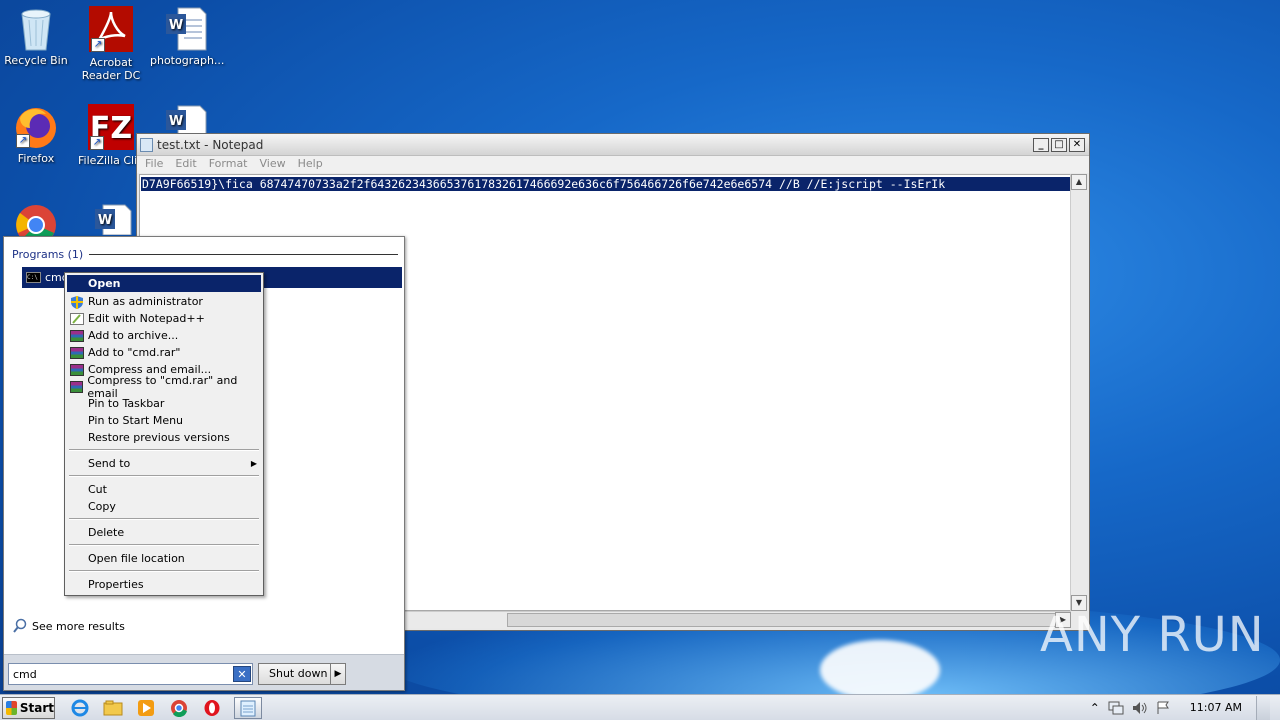 The height and width of the screenshot is (720, 1280). I want to click on show-desktop-button, so click(1263, 707).